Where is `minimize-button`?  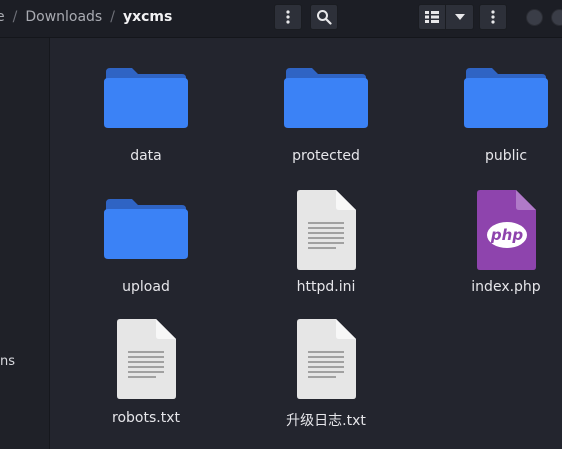 minimize-button is located at coordinates (534, 17).